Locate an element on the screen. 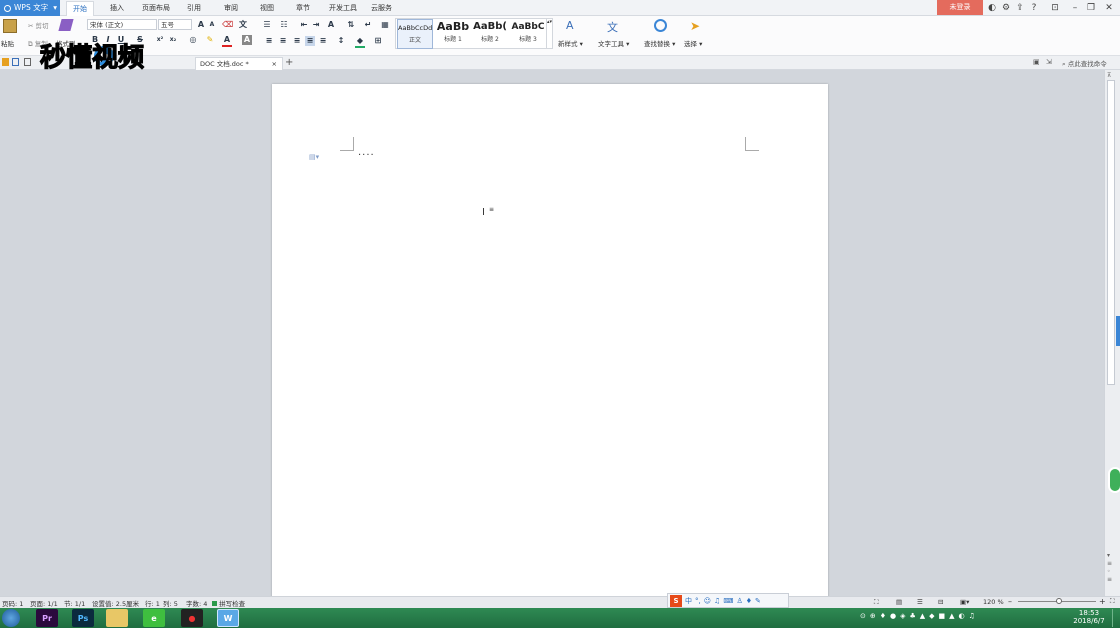 The image size is (1120, 628). taskbar-premiere: Pr is located at coordinates (47, 618).